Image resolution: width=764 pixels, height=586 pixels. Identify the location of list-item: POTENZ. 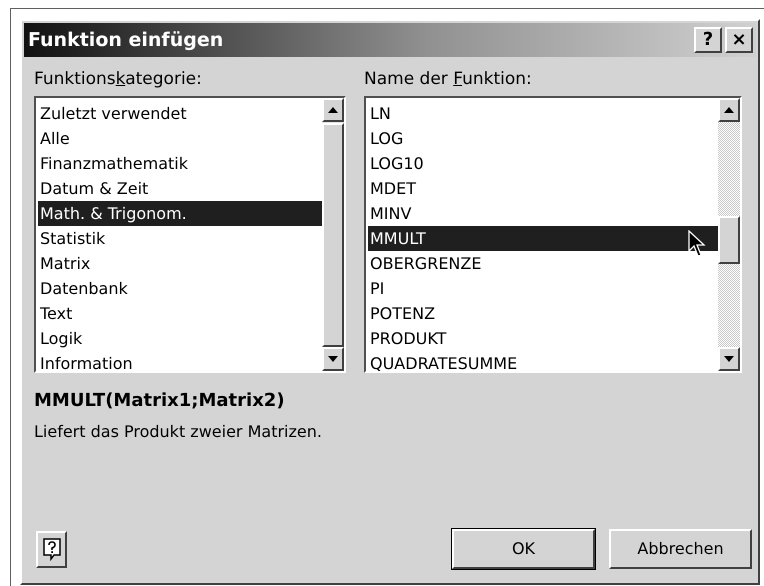
(543, 313).